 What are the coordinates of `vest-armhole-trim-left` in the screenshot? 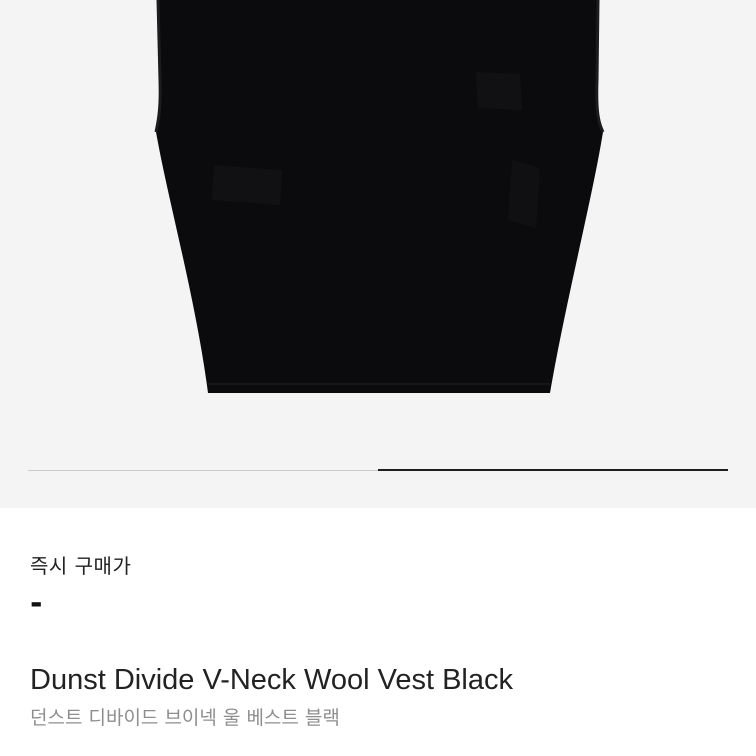 It's located at (158, 66).